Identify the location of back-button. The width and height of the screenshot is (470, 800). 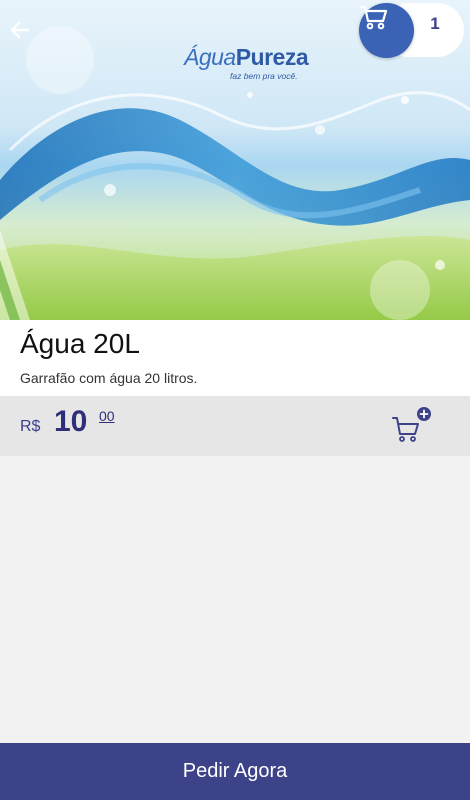
(20, 30).